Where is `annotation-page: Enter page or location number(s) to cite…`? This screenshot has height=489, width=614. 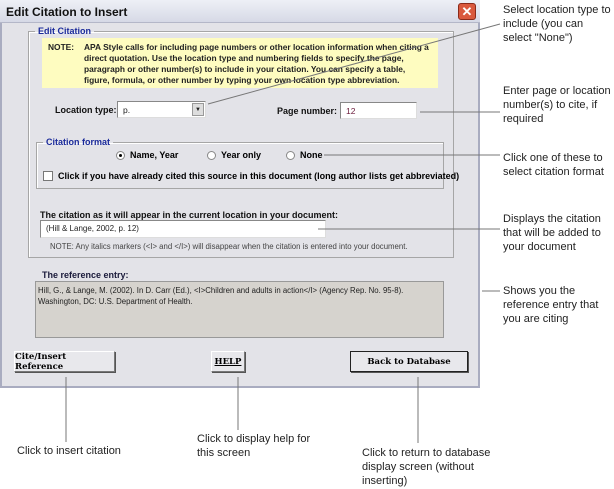 annotation-page: Enter page or location number(s) to cite… is located at coordinates (557, 105).